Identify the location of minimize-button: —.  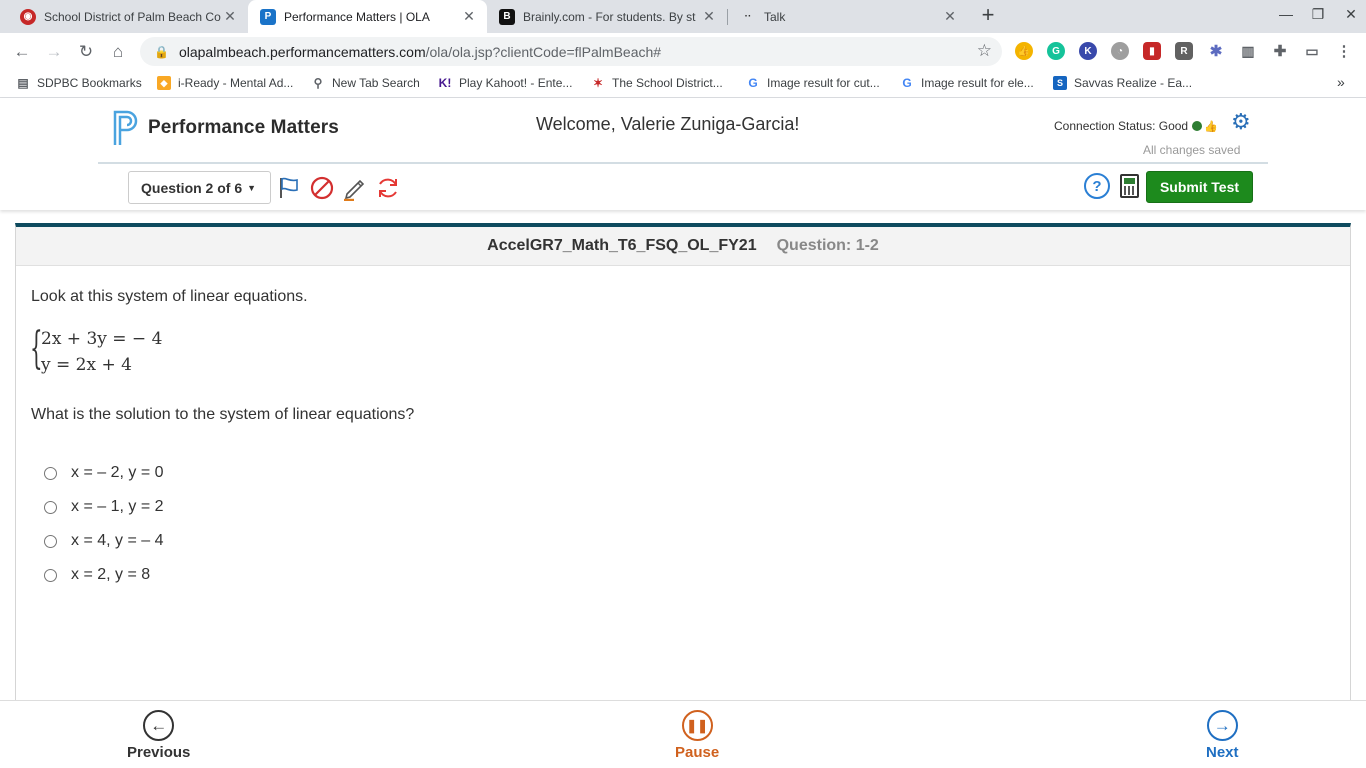
(1286, 14).